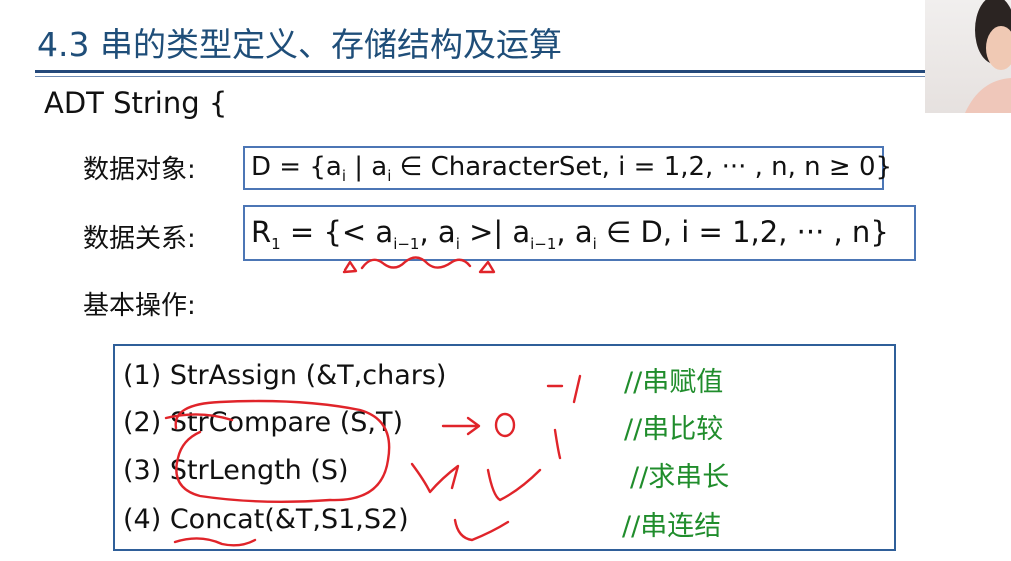  Describe the element at coordinates (215, 542) in the screenshot. I see `concat-underline` at that location.